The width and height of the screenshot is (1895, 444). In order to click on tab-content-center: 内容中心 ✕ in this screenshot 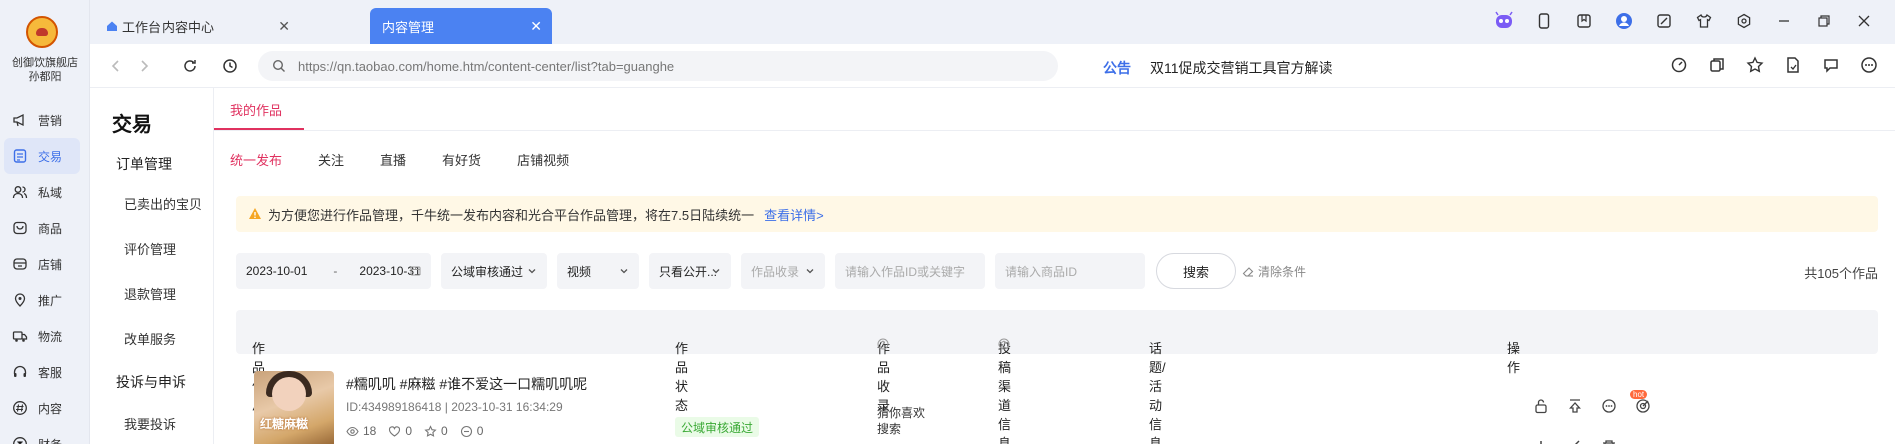, I will do `click(225, 26)`.